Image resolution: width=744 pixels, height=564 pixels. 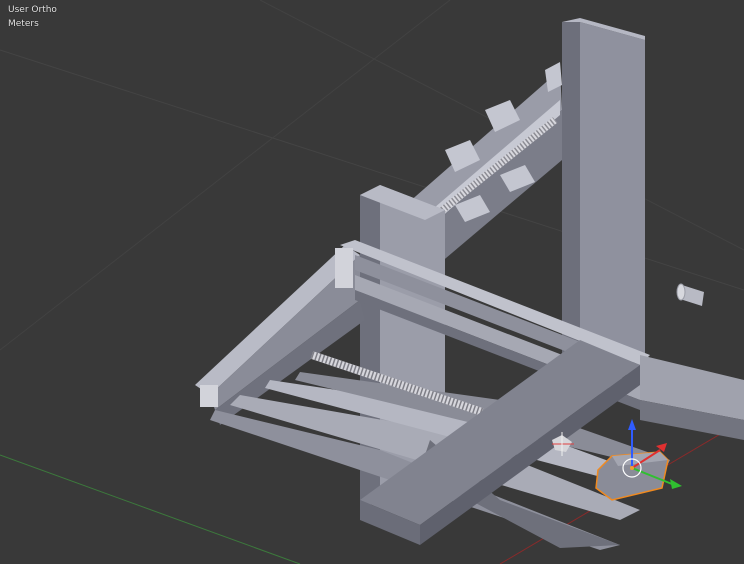 I want to click on vertical-column, so click(x=603, y=195).